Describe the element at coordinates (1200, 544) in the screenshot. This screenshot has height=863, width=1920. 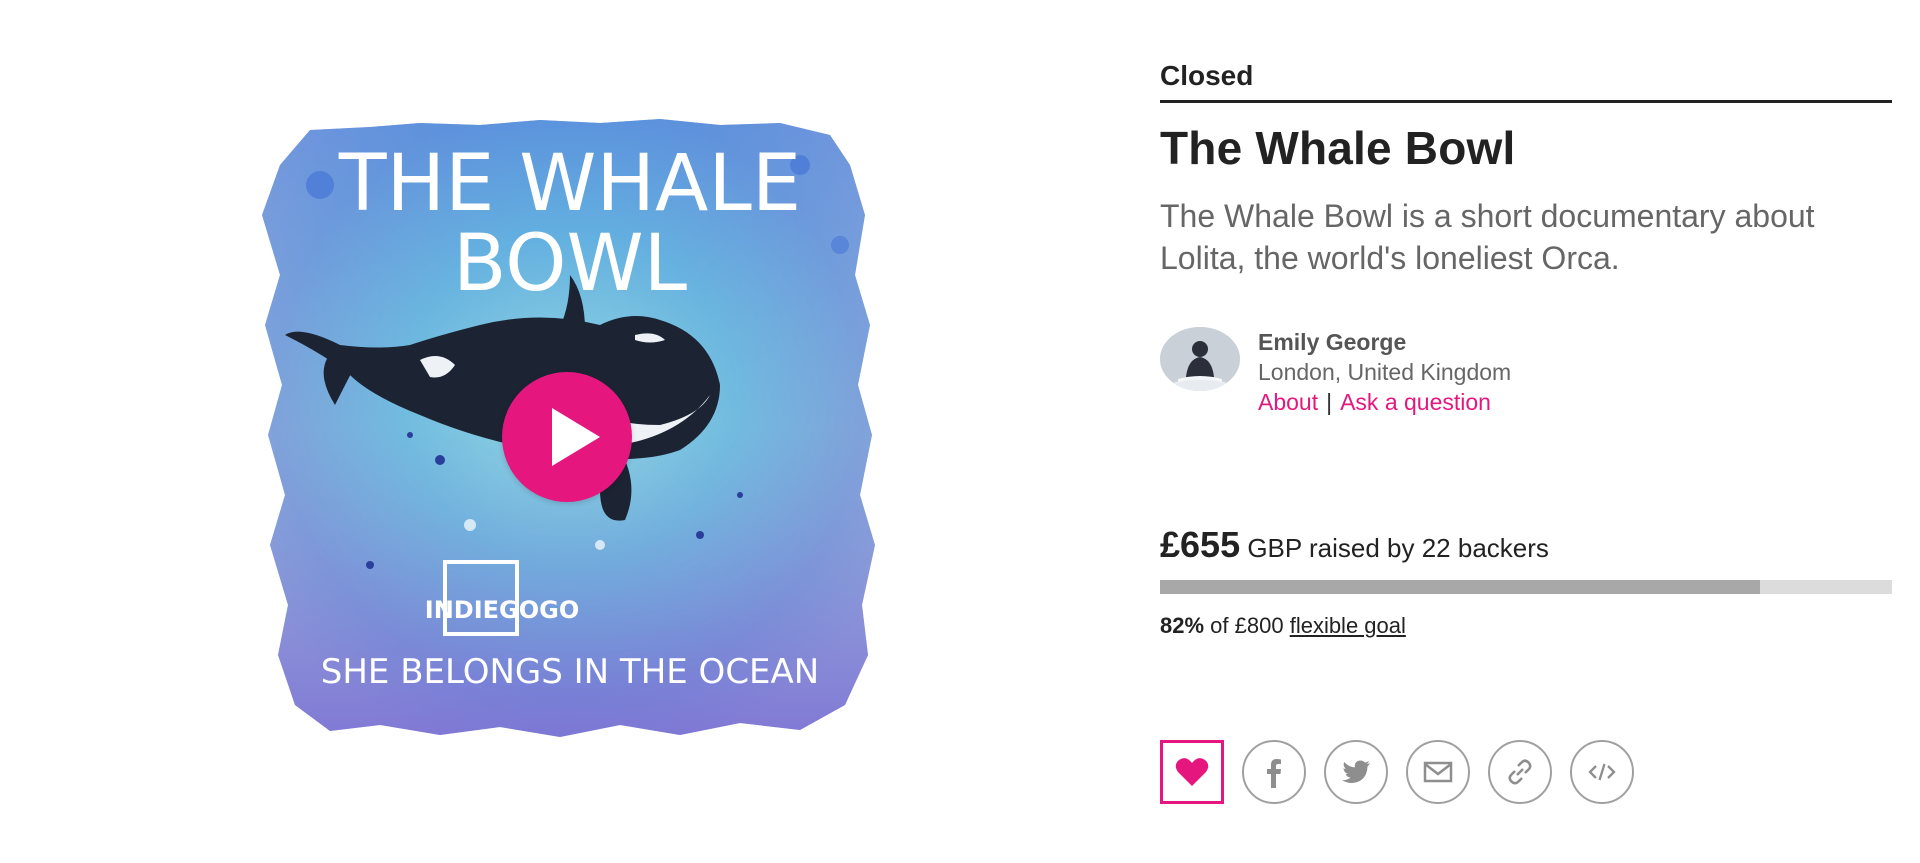
I see `raised-amount: £655` at that location.